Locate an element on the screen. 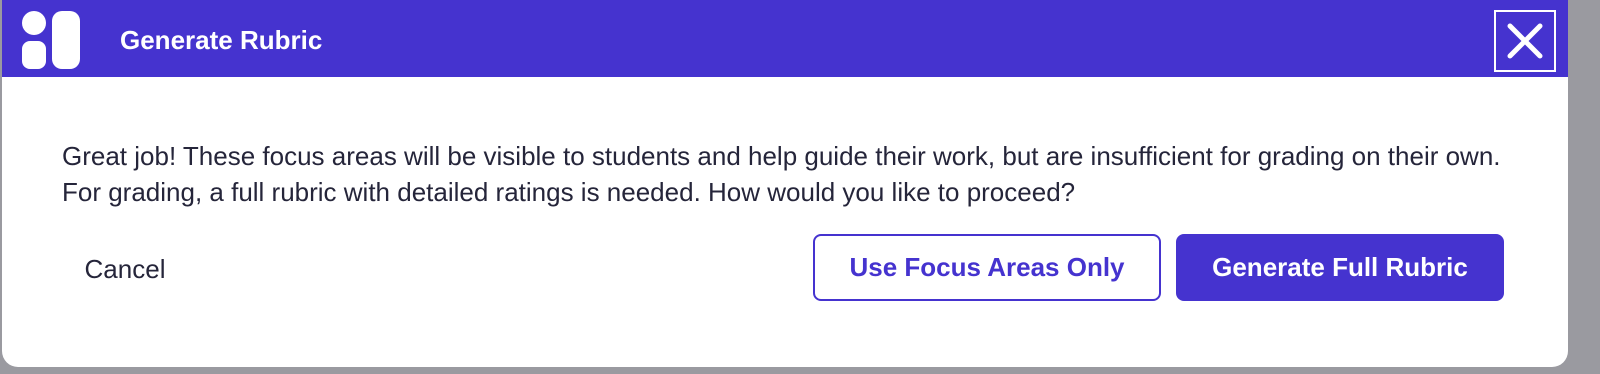 The image size is (1600, 374). close-icon is located at coordinates (1525, 41).